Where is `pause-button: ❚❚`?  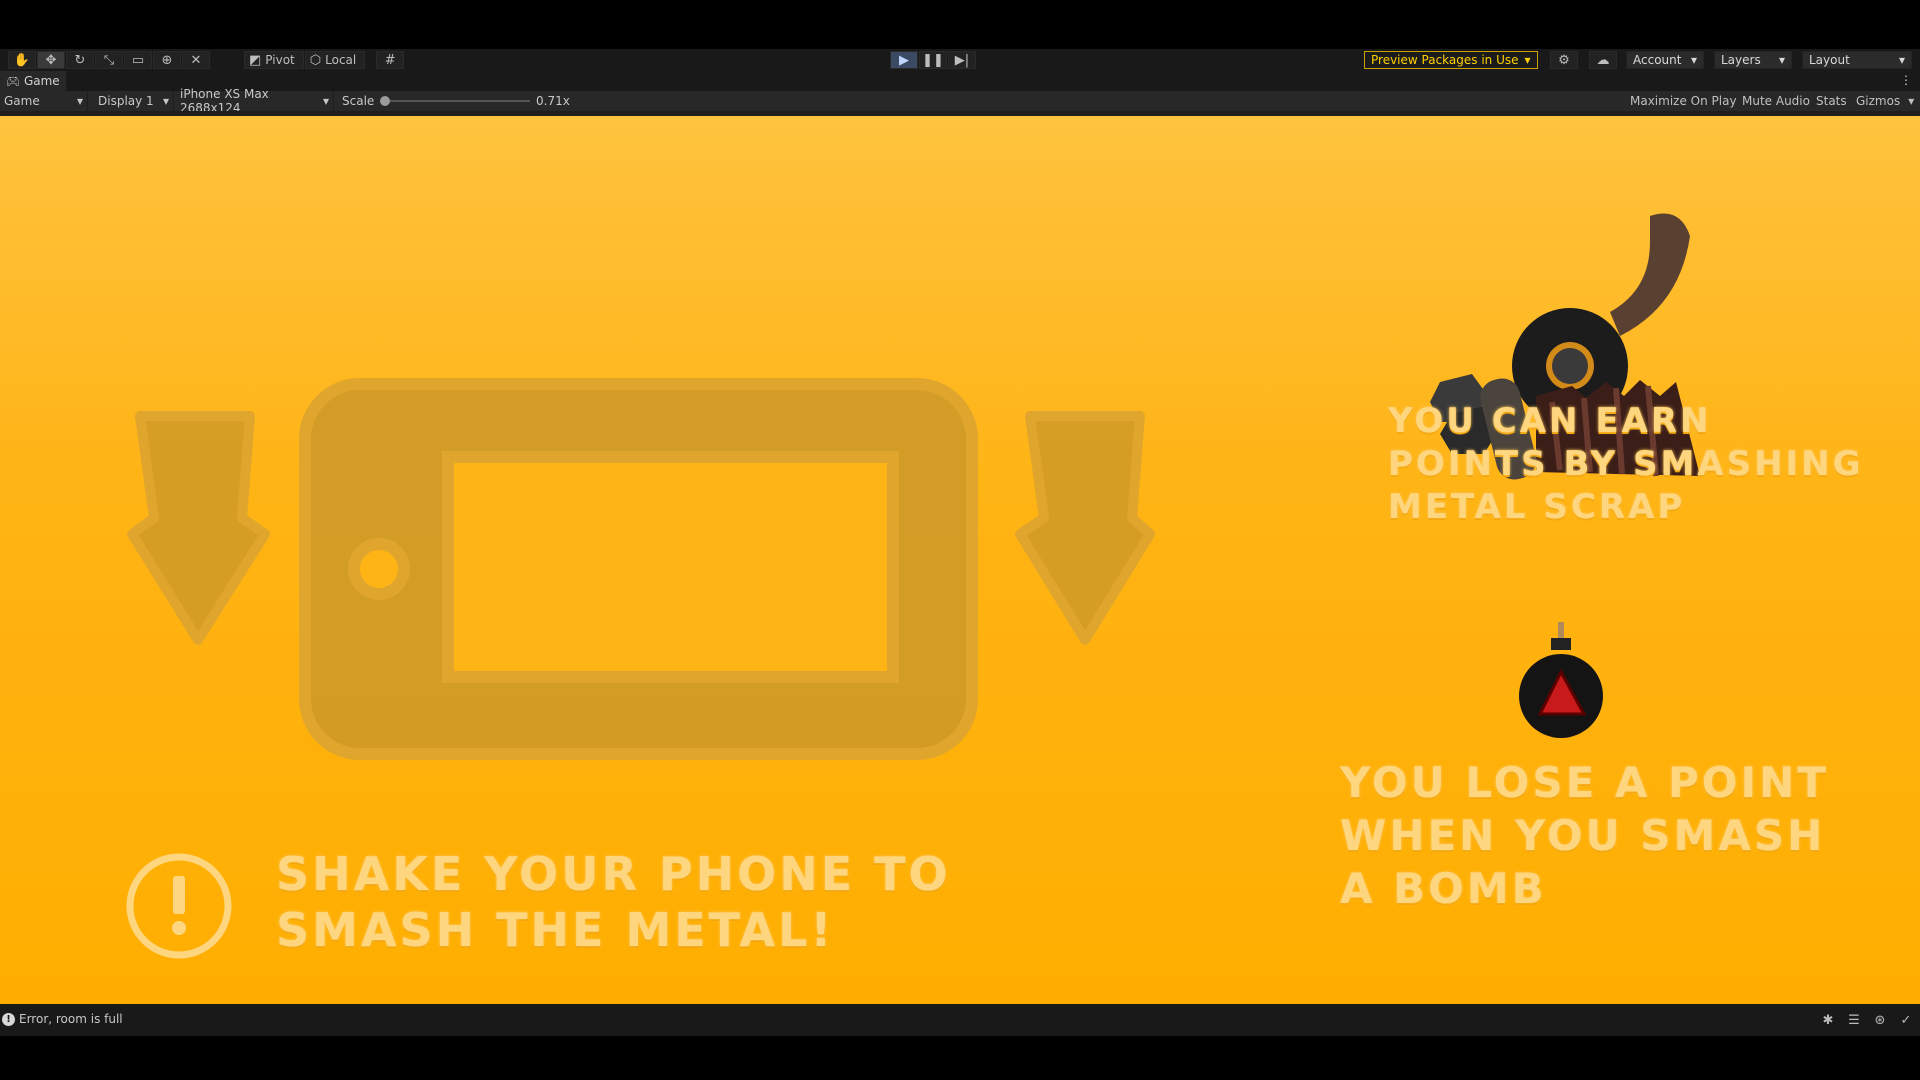
pause-button: ❚❚ is located at coordinates (933, 60).